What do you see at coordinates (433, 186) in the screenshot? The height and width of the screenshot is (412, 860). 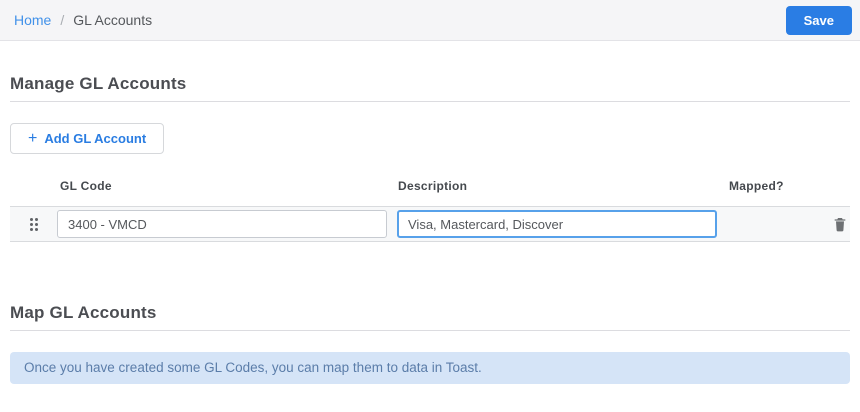 I see `column-header-description: Description` at bounding box center [433, 186].